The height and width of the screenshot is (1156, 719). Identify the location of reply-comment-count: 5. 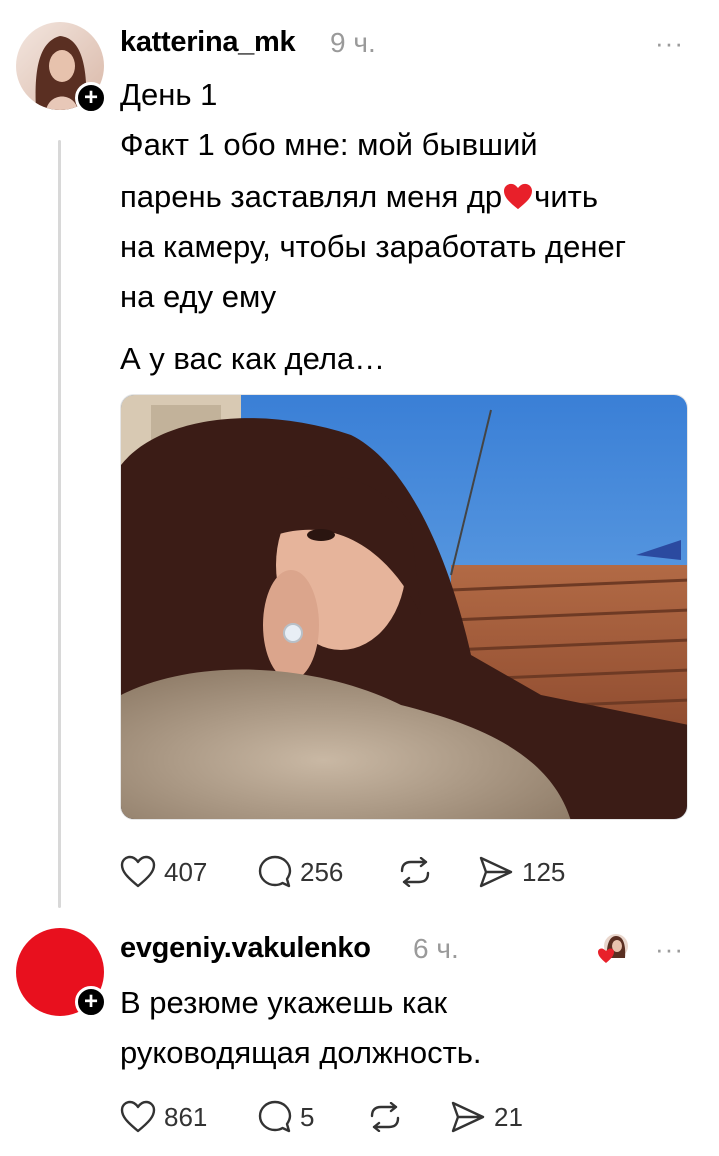
(307, 1116).